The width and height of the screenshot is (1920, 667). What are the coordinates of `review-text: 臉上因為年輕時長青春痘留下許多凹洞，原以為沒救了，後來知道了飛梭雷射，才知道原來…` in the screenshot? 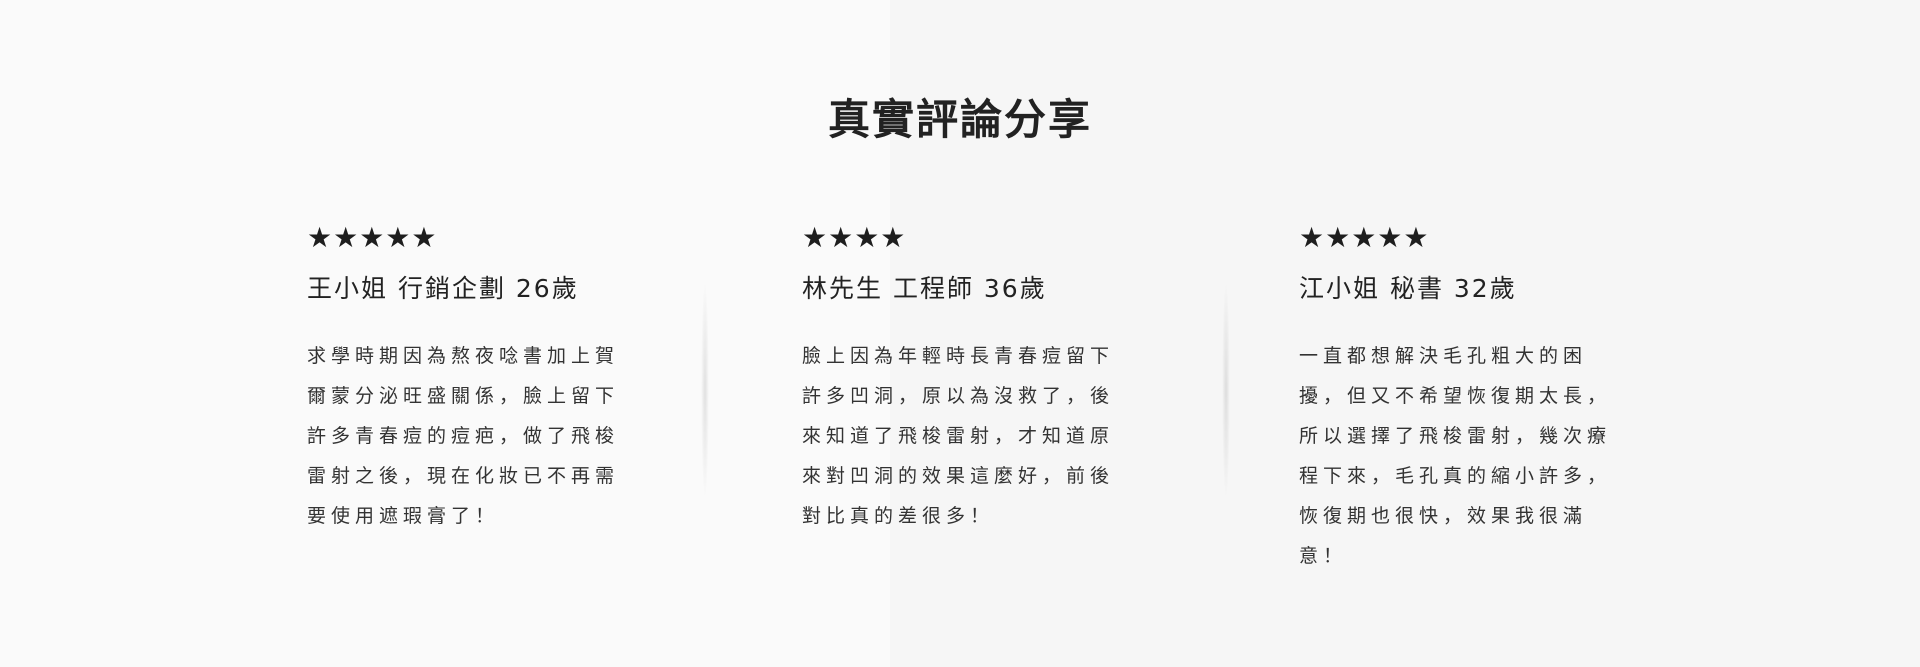 It's located at (958, 436).